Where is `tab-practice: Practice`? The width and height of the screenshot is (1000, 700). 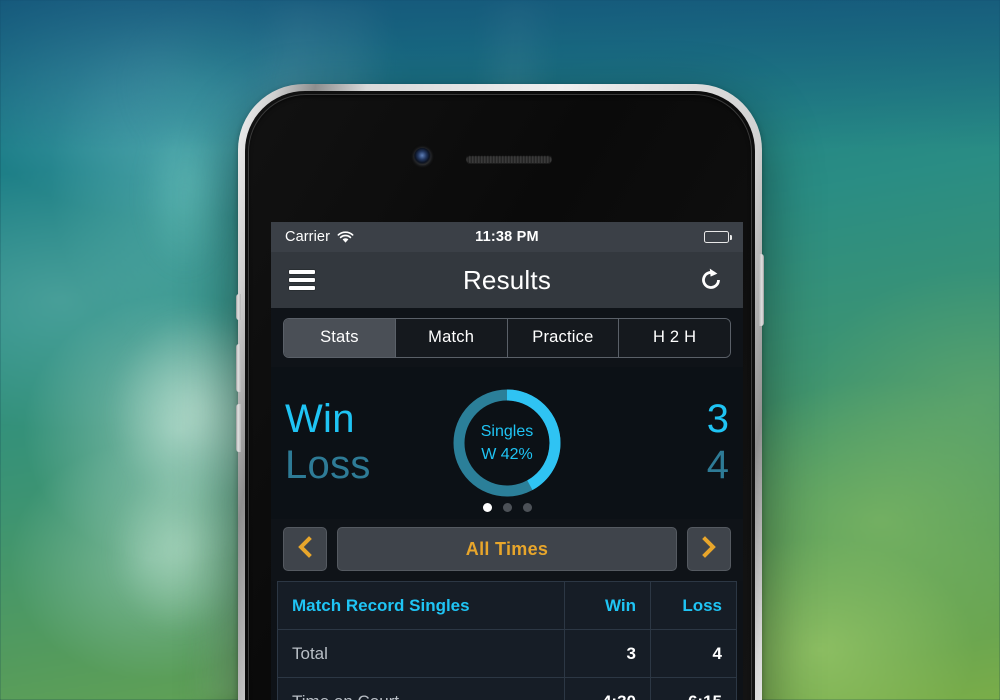 tab-practice: Practice is located at coordinates (563, 338).